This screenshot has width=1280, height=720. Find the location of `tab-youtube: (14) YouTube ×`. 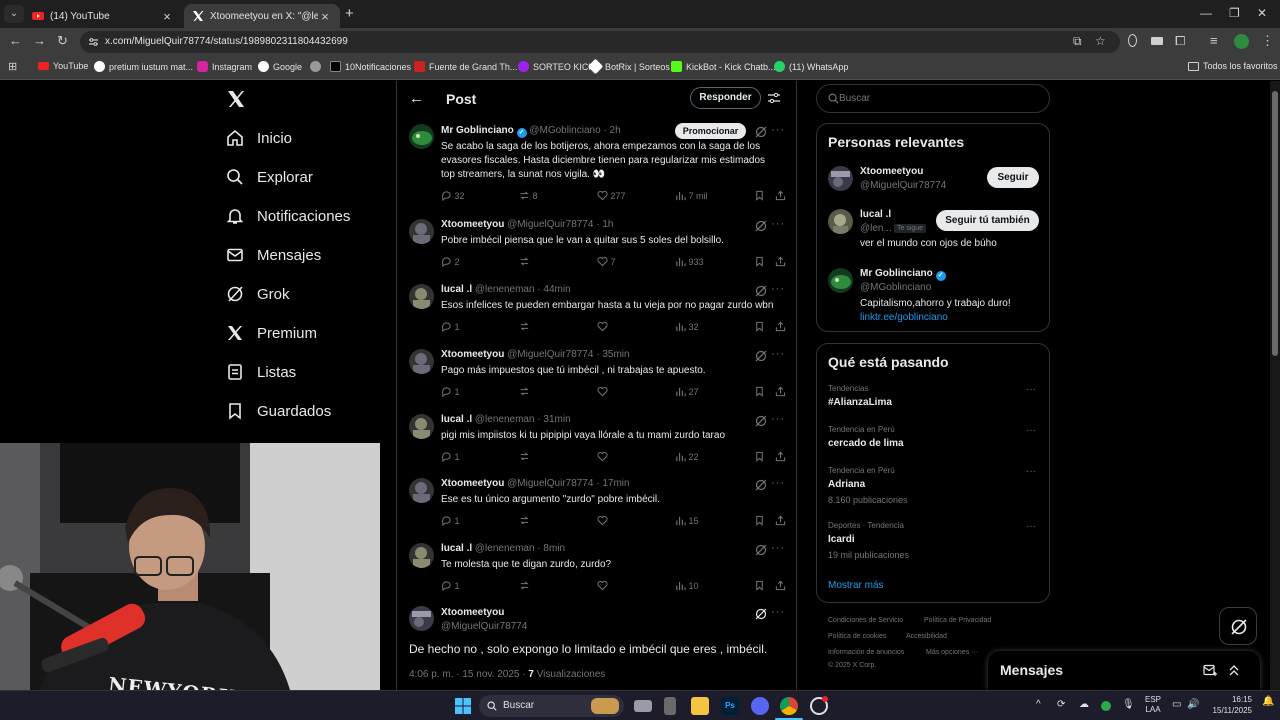

tab-youtube: (14) YouTube × is located at coordinates (103, 16).